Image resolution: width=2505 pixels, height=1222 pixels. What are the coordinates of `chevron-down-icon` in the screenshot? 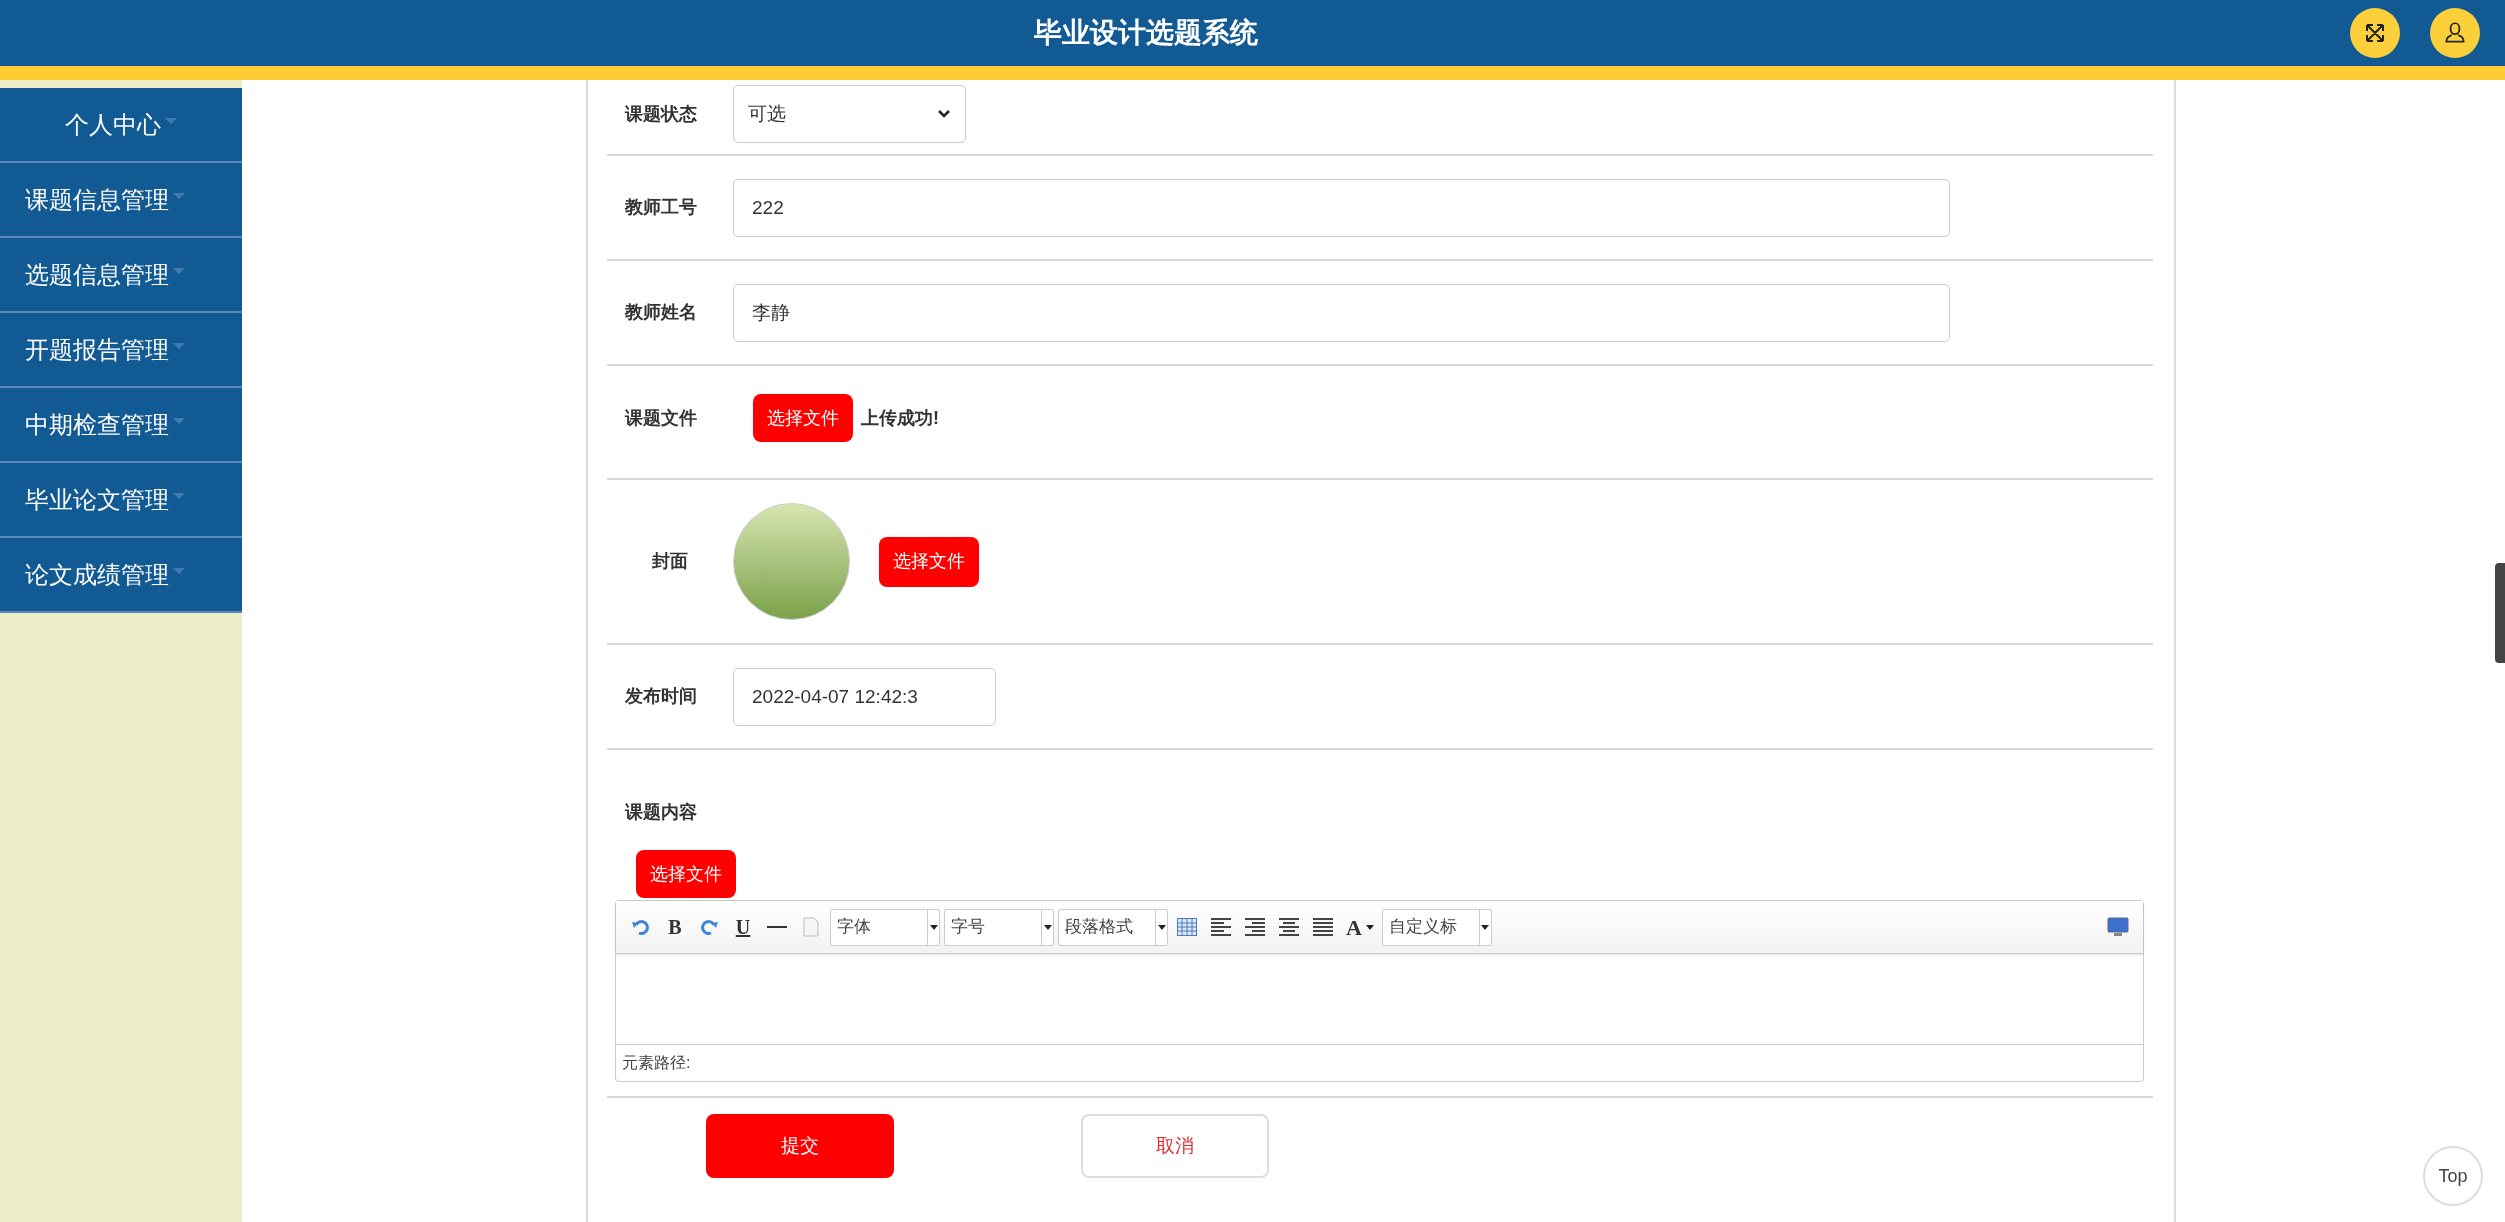 It's located at (944, 114).